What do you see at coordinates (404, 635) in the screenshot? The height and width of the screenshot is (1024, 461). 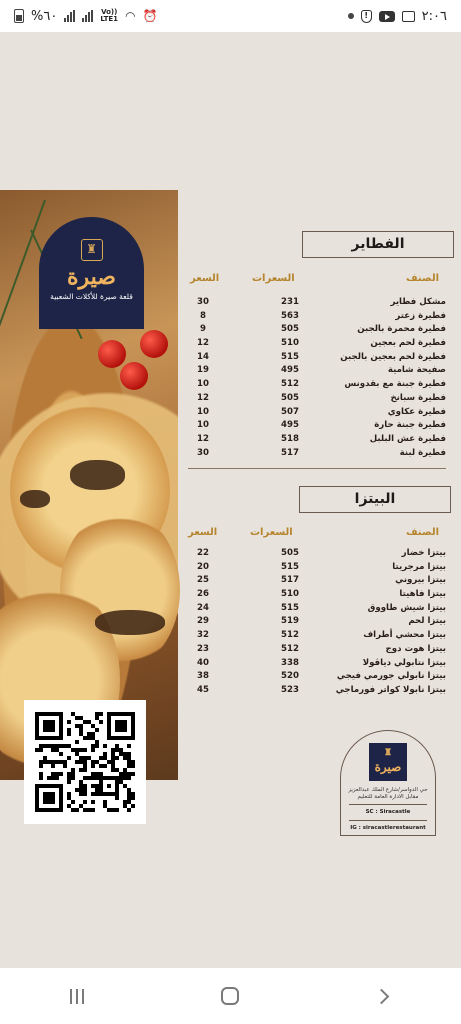 I see `item-name: بيتزا محشي أطراف` at bounding box center [404, 635].